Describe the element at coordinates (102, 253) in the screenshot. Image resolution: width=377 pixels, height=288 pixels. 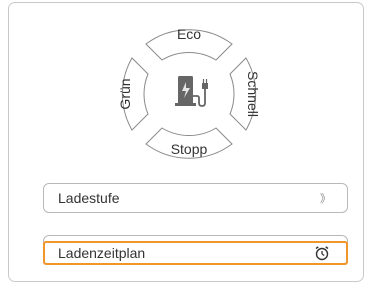
I see `ladenzeitplan-label: Ladenzeitplan` at that location.